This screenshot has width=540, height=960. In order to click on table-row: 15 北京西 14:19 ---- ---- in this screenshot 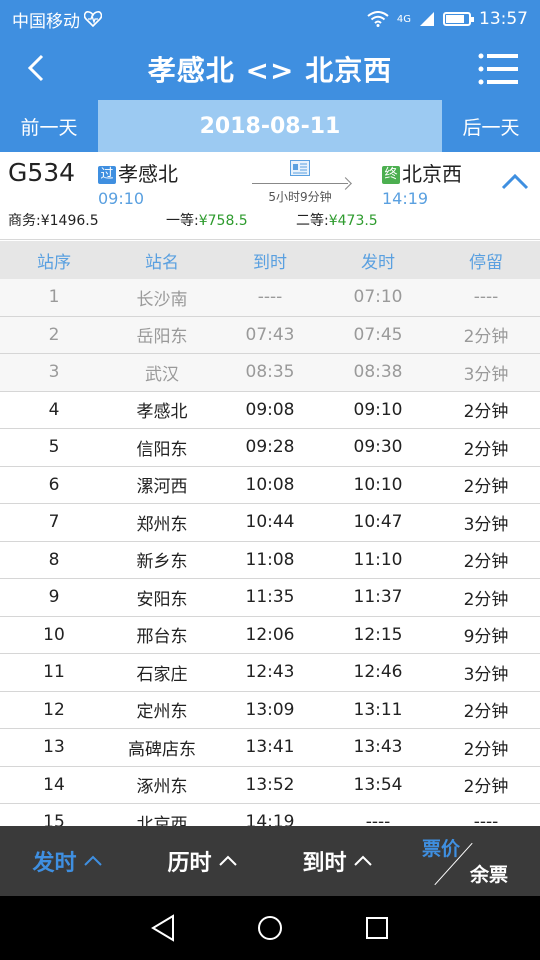, I will do `click(270, 815)`.